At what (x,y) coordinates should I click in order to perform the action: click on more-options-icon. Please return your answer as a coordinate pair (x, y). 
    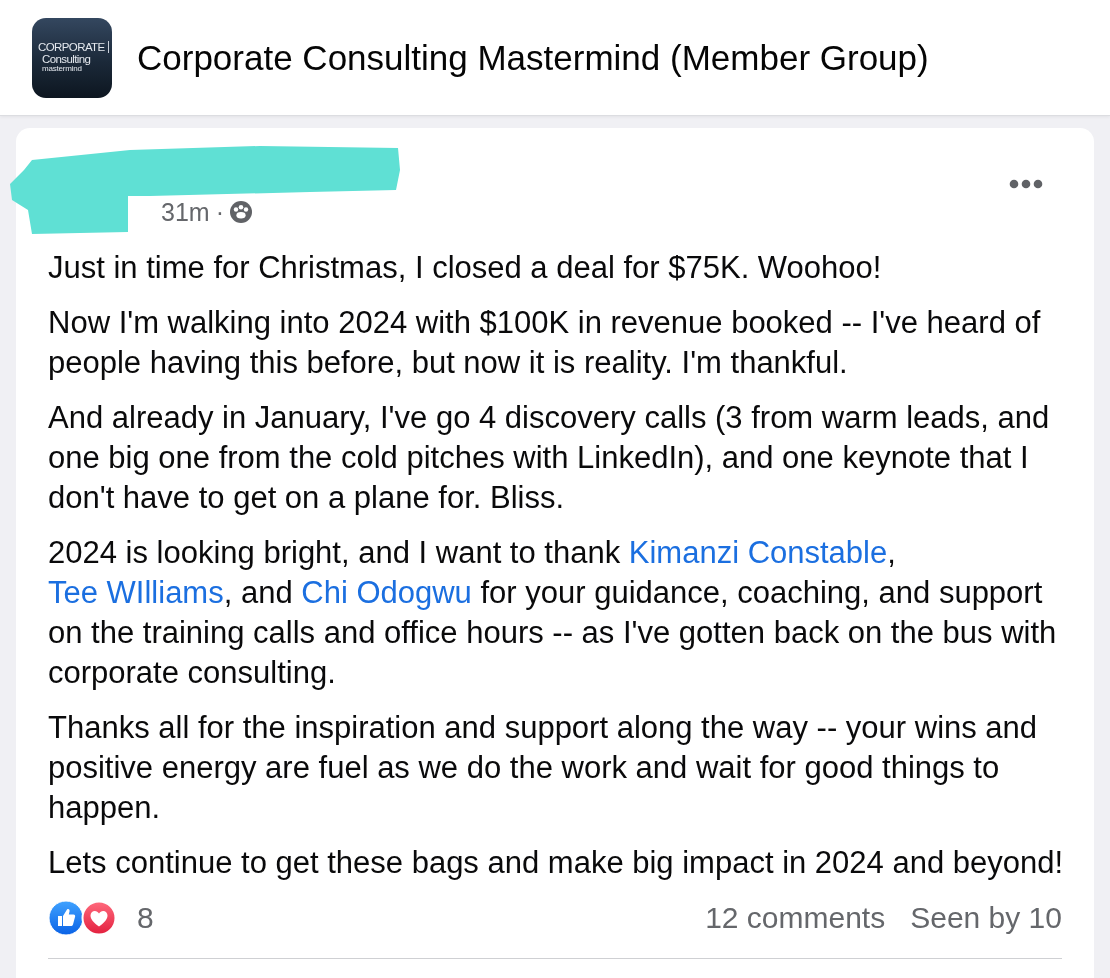
    Looking at the image, I should click on (1026, 184).